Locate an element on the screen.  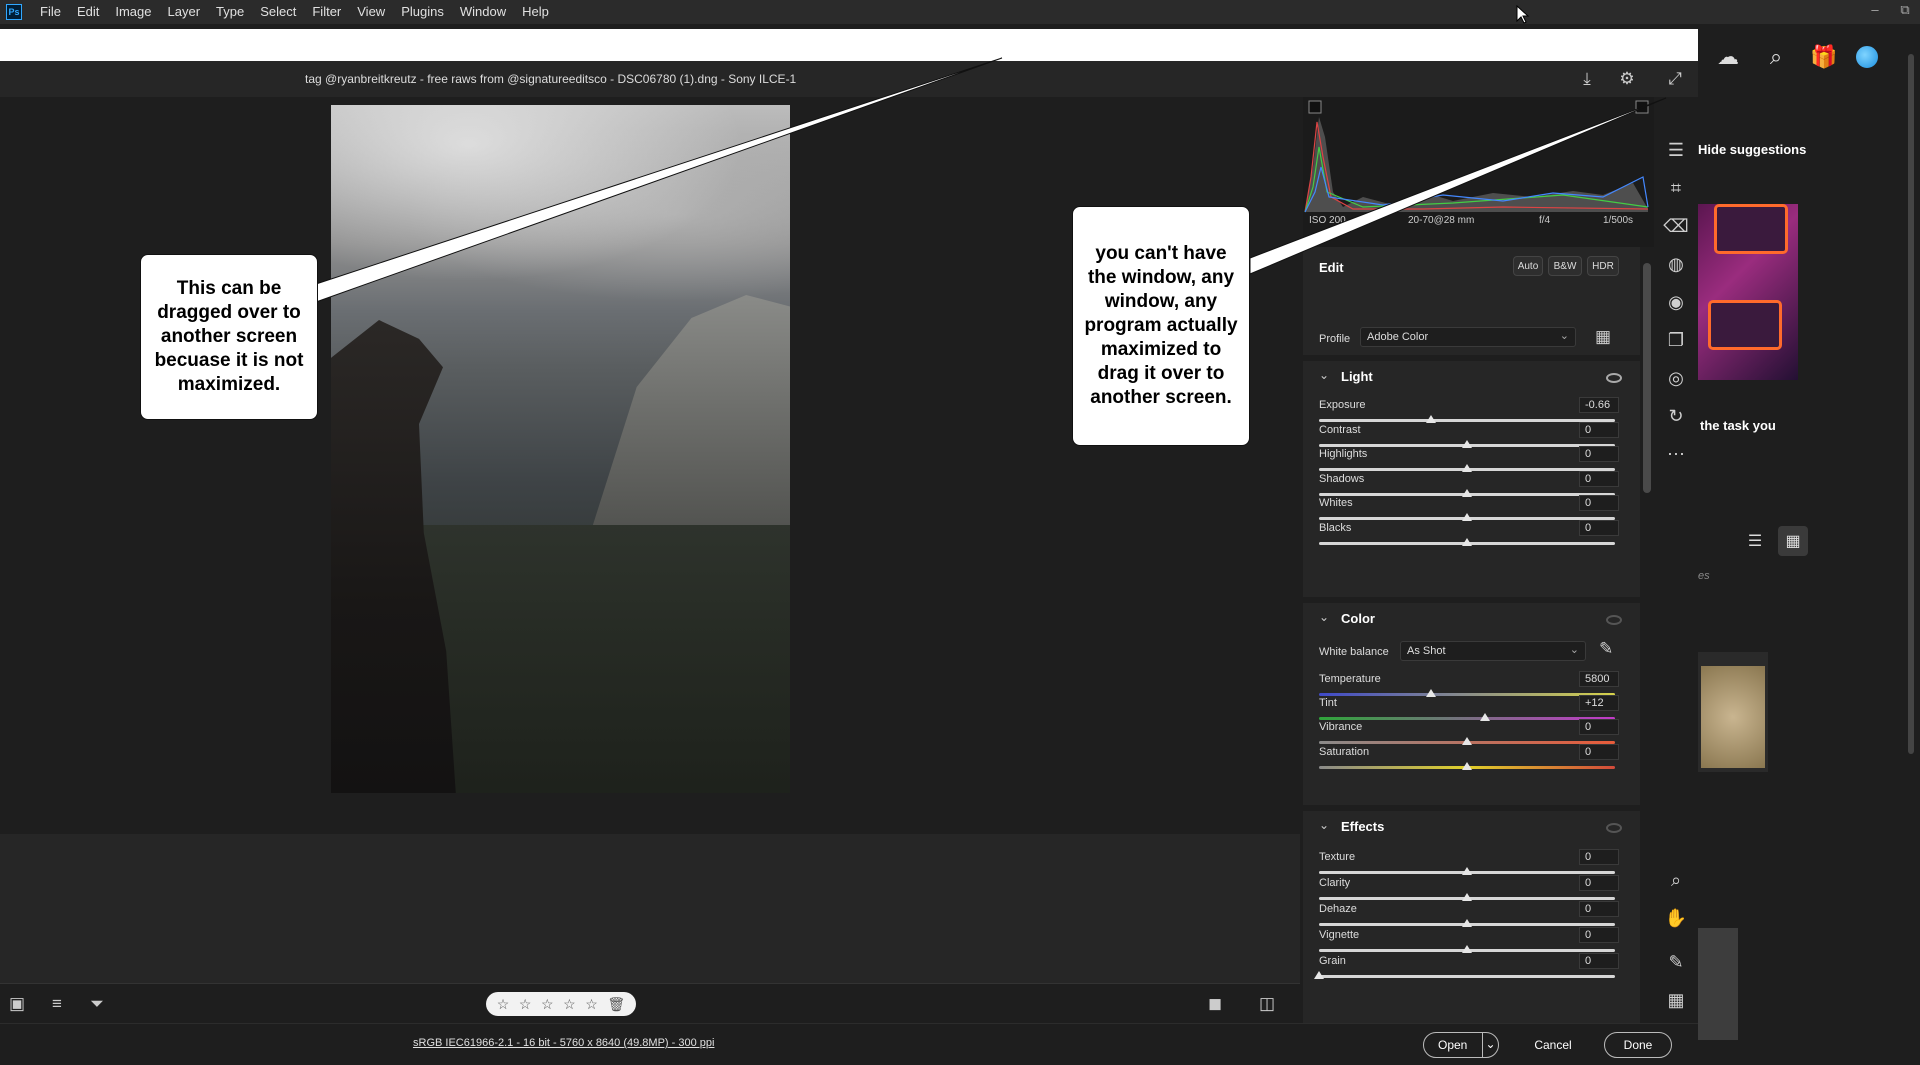
open-label: Open is located at coordinates (1453, 1045).